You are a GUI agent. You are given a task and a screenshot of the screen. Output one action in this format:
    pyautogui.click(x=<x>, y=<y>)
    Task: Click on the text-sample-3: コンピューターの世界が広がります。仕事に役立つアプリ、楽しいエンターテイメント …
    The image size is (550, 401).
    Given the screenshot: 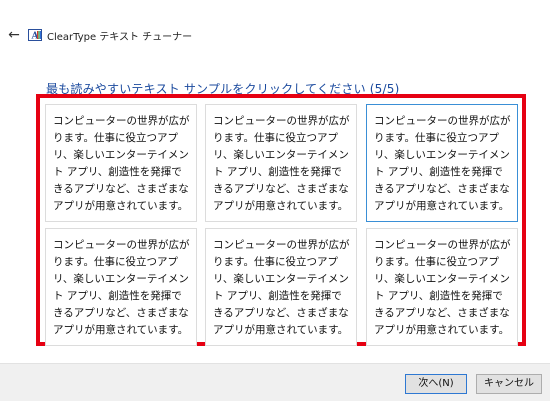 What is the action you would take?
    pyautogui.click(x=442, y=163)
    